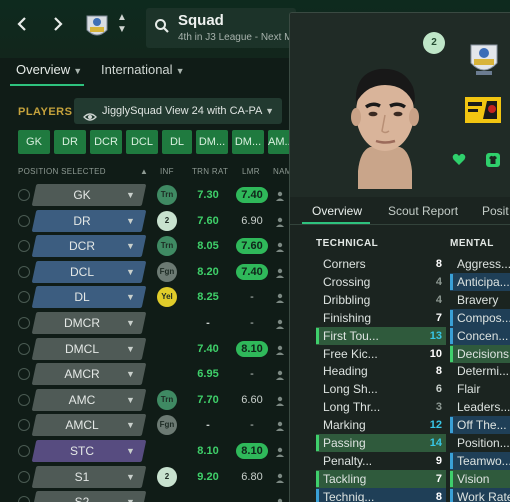 The image size is (510, 502). What do you see at coordinates (480, 300) in the screenshot?
I see `attribute-row: Bravery` at bounding box center [480, 300].